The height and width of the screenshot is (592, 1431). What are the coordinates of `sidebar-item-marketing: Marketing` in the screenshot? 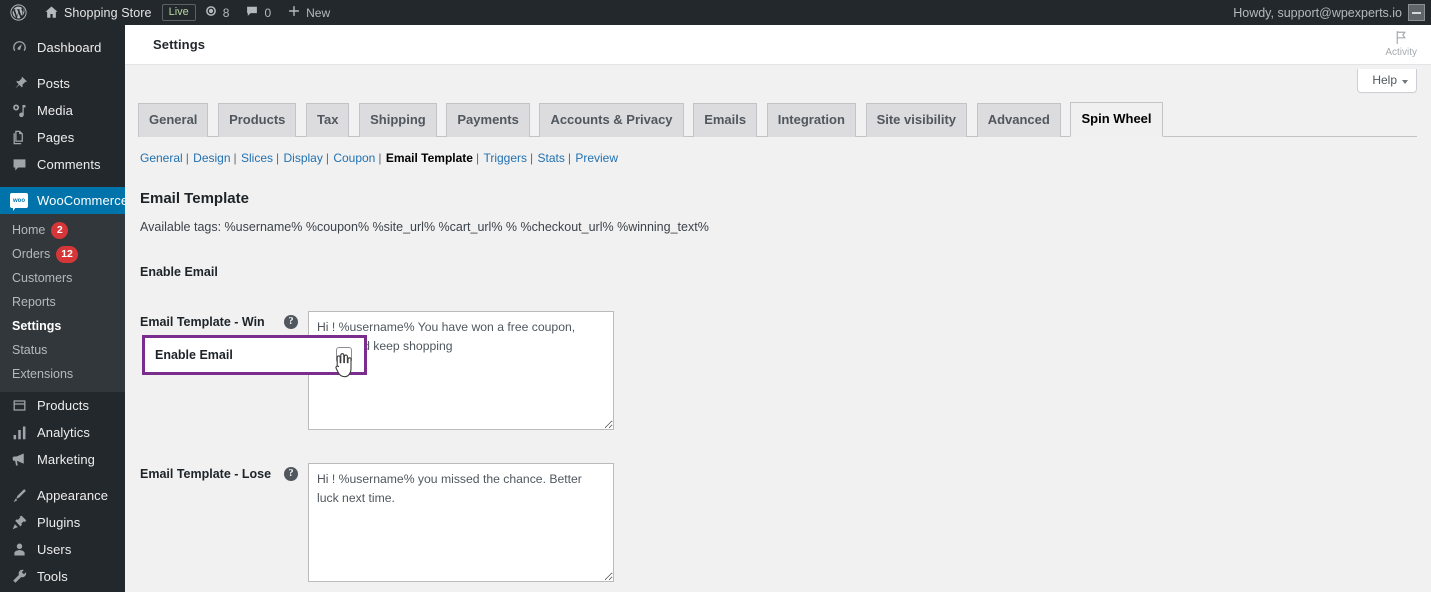 It's located at (62, 459).